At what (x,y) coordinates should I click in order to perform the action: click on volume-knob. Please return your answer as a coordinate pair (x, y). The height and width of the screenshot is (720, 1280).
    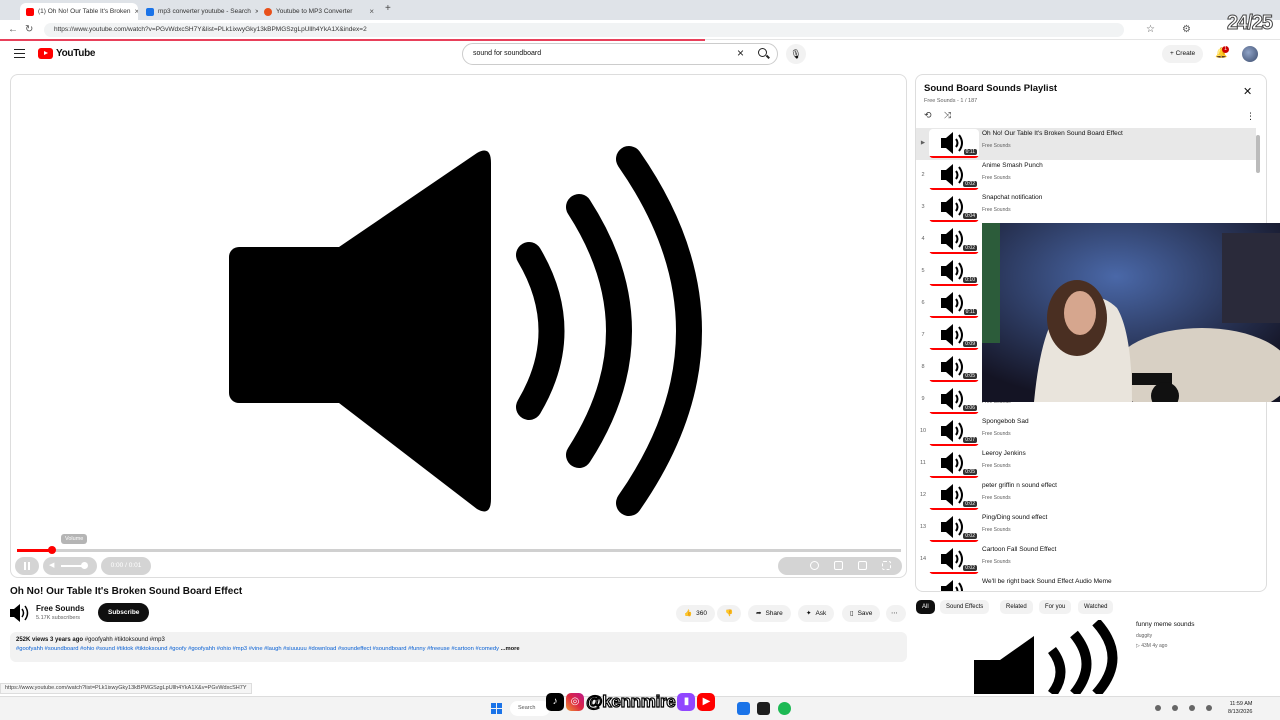
    Looking at the image, I should click on (84, 565).